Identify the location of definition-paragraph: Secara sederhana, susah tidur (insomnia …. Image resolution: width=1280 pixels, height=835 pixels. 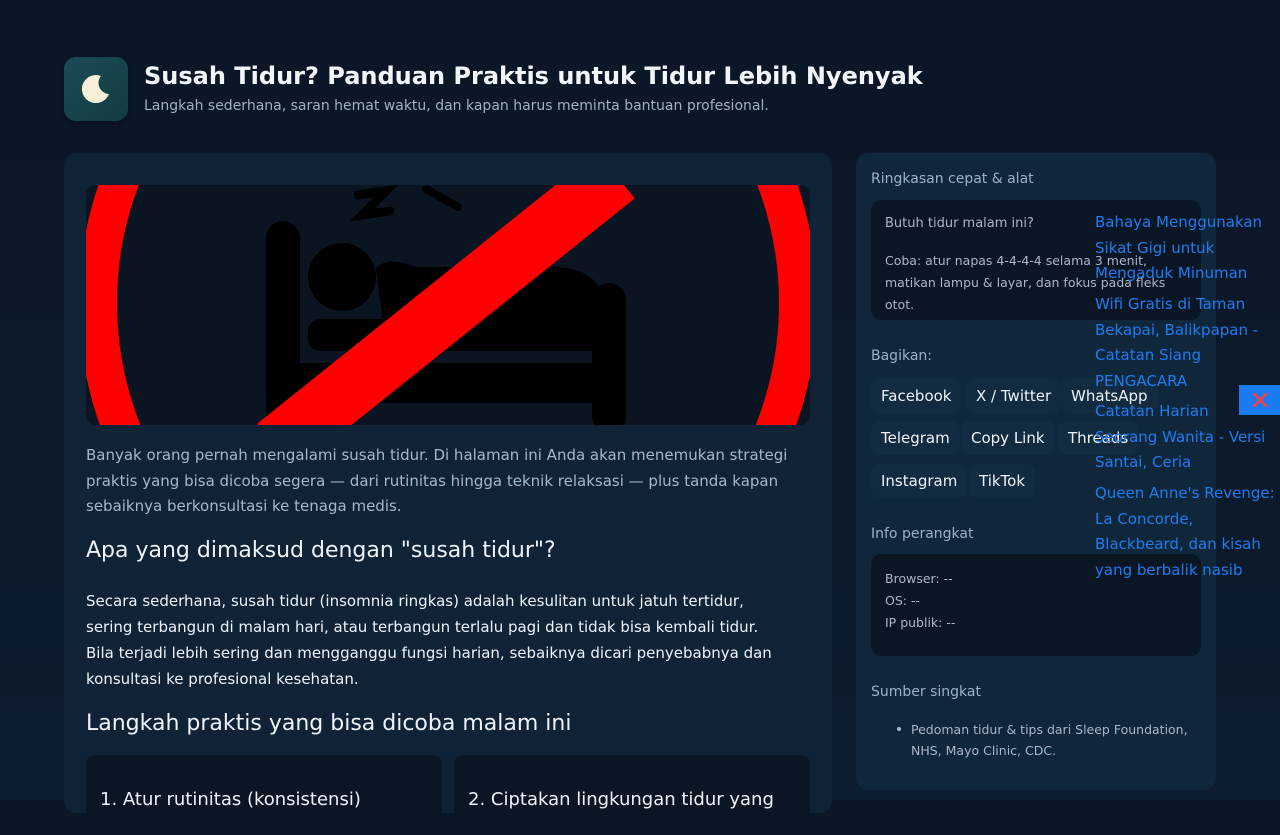
(429, 640).